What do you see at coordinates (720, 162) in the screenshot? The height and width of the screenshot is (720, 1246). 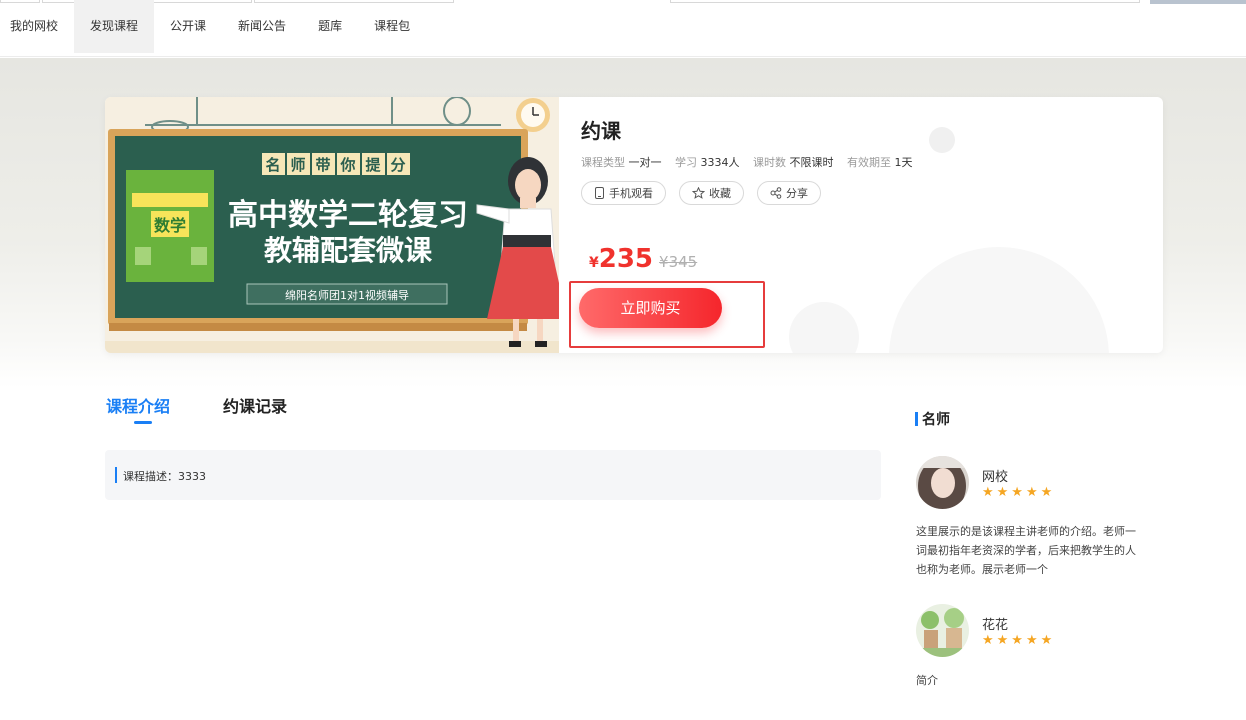 I see `meta-learners-value: 3334人` at bounding box center [720, 162].